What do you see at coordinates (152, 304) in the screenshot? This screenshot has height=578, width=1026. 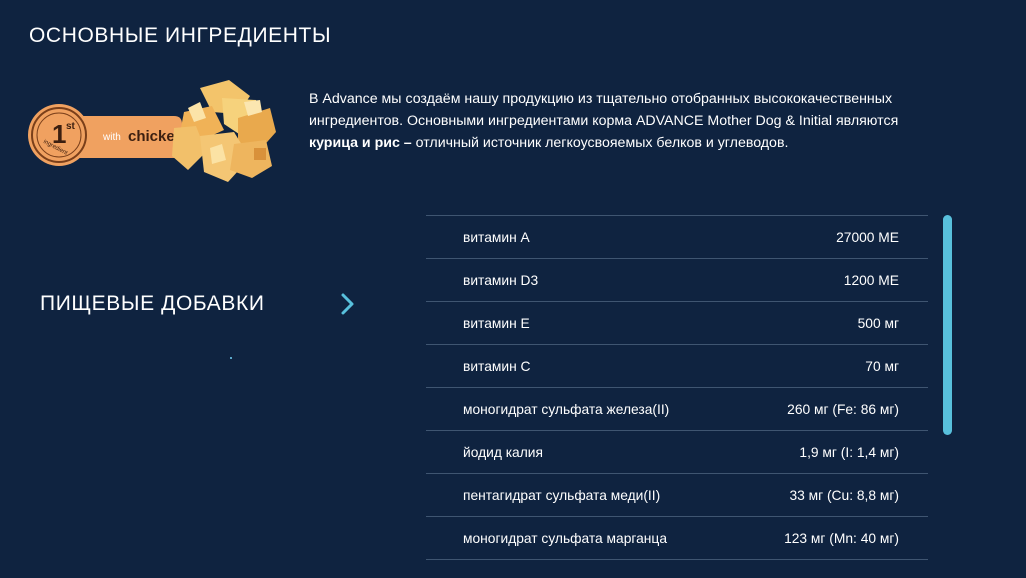 I see `additives-title: ПИЩЕВЫЕ ДОБАВКИ` at bounding box center [152, 304].